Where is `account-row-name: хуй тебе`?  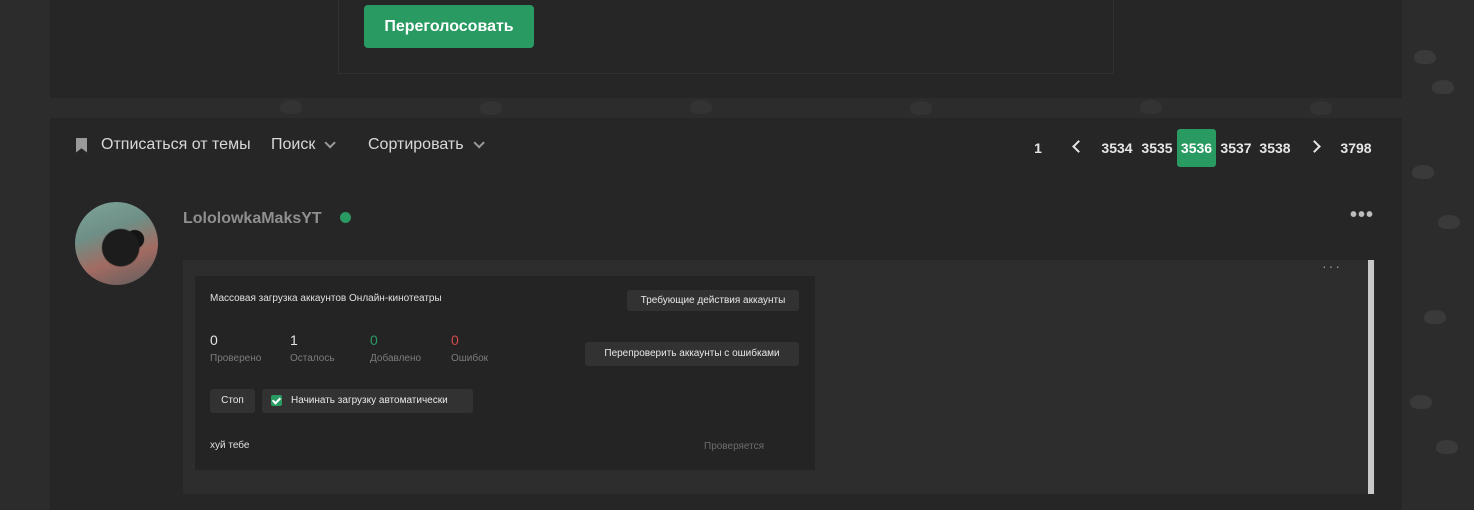 account-row-name: хуй тебе is located at coordinates (230, 445).